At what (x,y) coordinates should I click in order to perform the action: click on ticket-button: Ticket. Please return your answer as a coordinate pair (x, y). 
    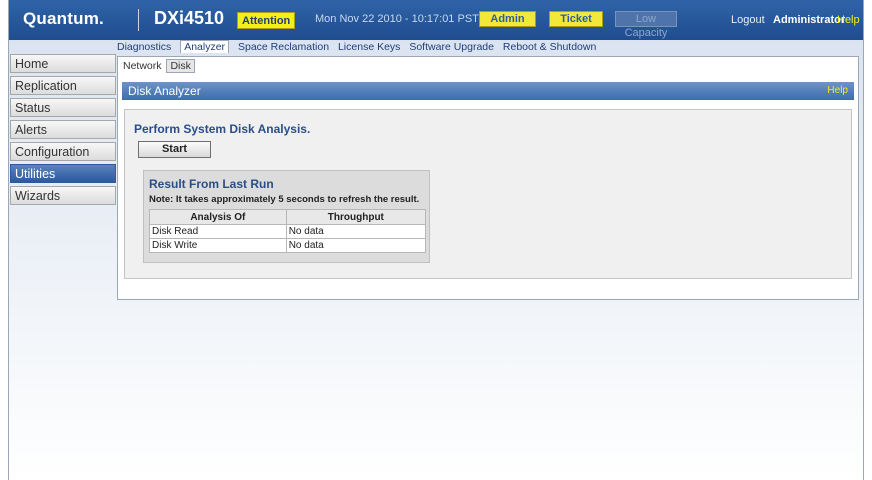
    Looking at the image, I should click on (576, 19).